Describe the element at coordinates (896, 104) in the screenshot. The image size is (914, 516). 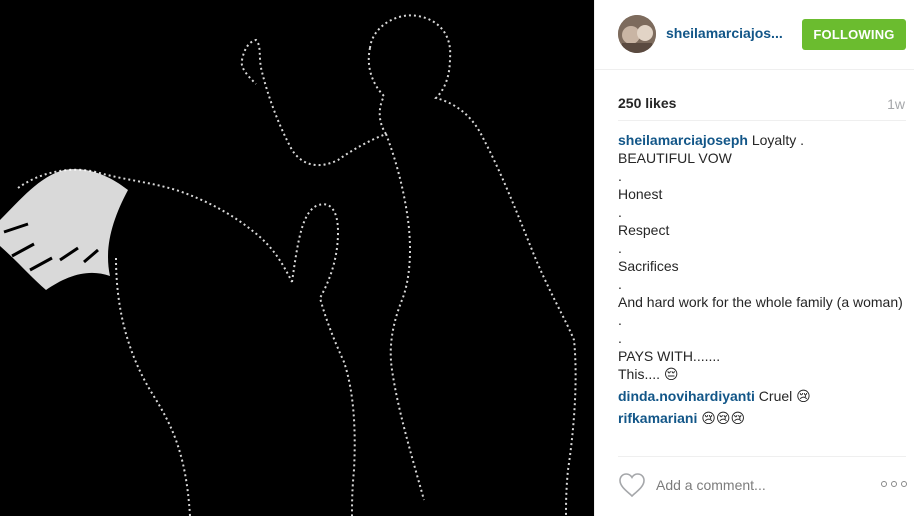
I see `post-time: 1w` at that location.